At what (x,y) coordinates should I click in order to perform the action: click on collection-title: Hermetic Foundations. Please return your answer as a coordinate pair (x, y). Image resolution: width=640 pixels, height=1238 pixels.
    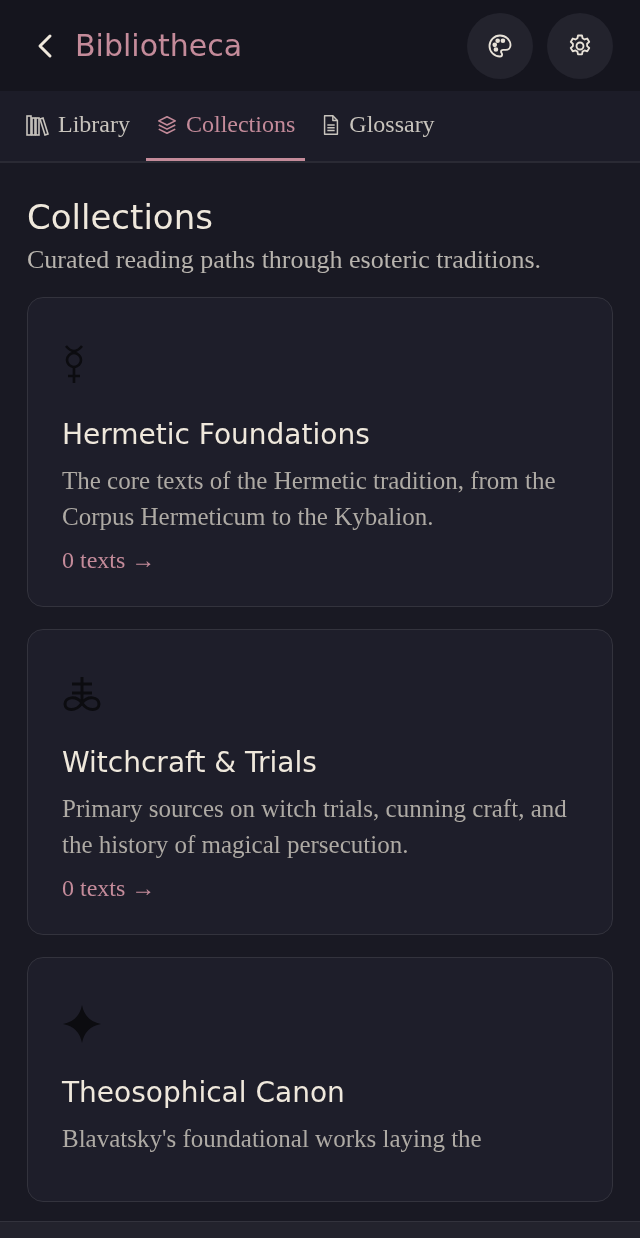
    Looking at the image, I should click on (216, 434).